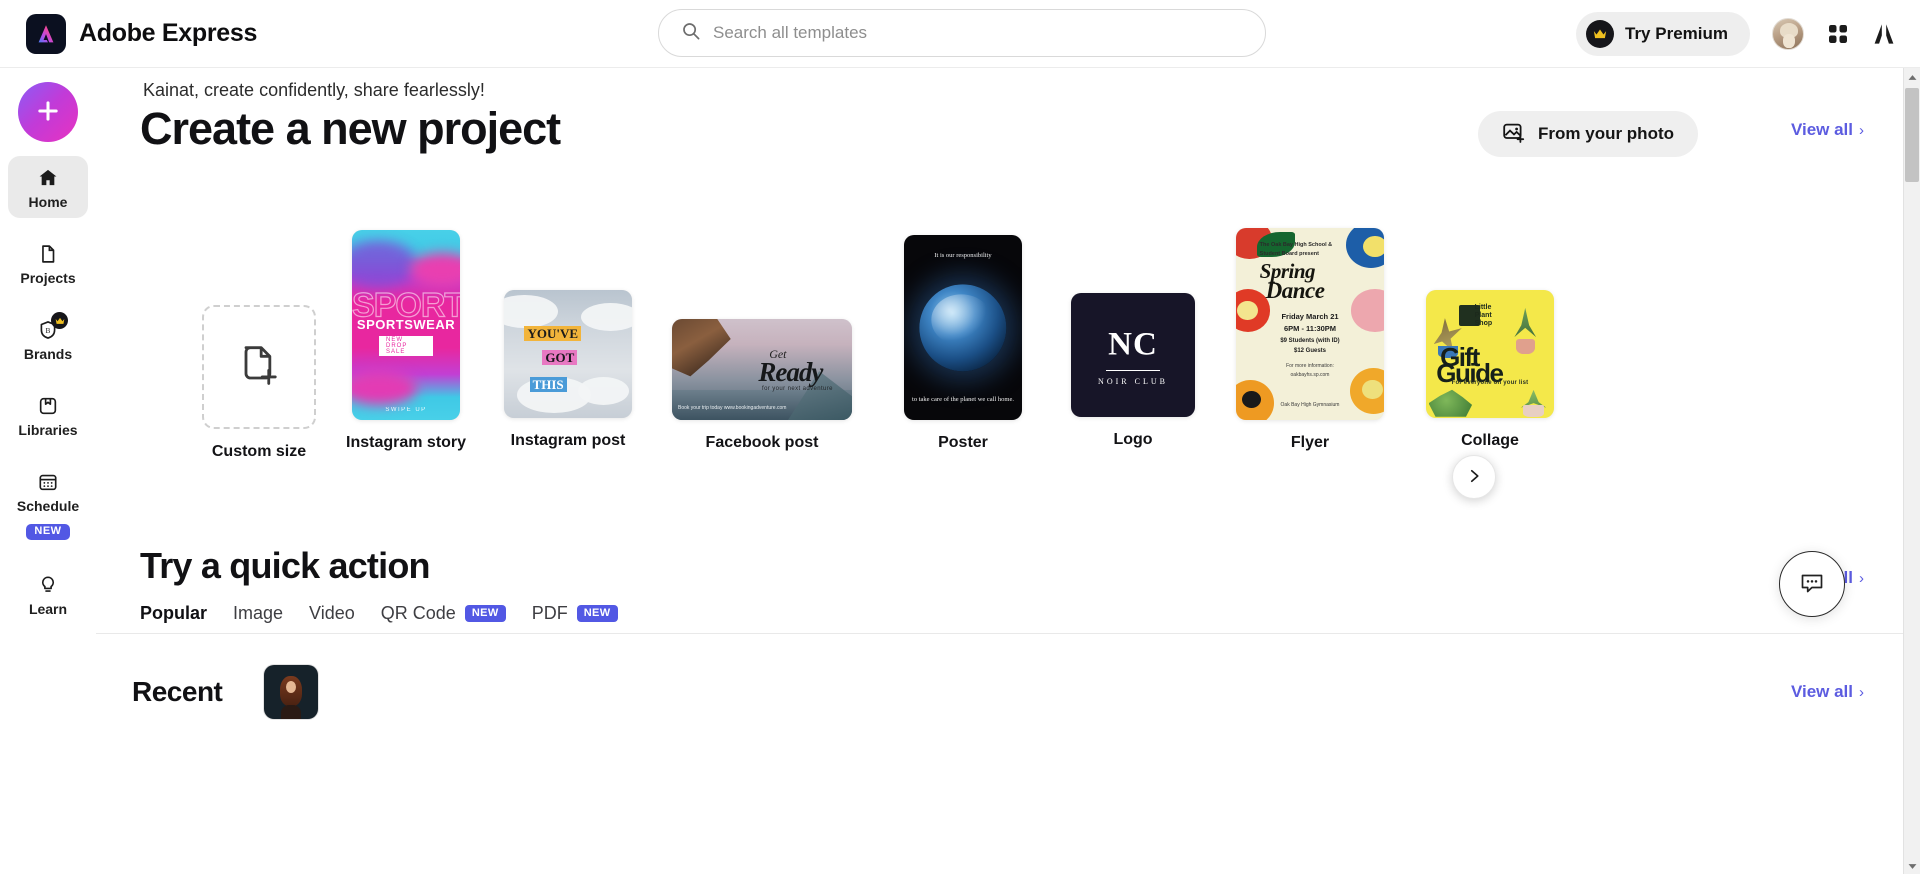 Image resolution: width=1920 pixels, height=875 pixels. I want to click on scroll-down-button, so click(1912, 865).